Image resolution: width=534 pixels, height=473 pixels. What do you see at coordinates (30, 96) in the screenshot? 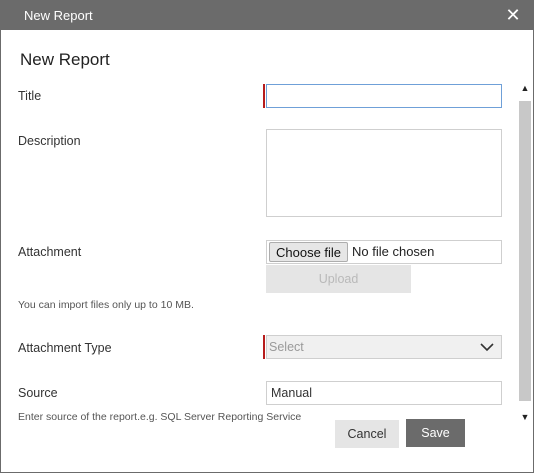
I see `title-label: Title` at bounding box center [30, 96].